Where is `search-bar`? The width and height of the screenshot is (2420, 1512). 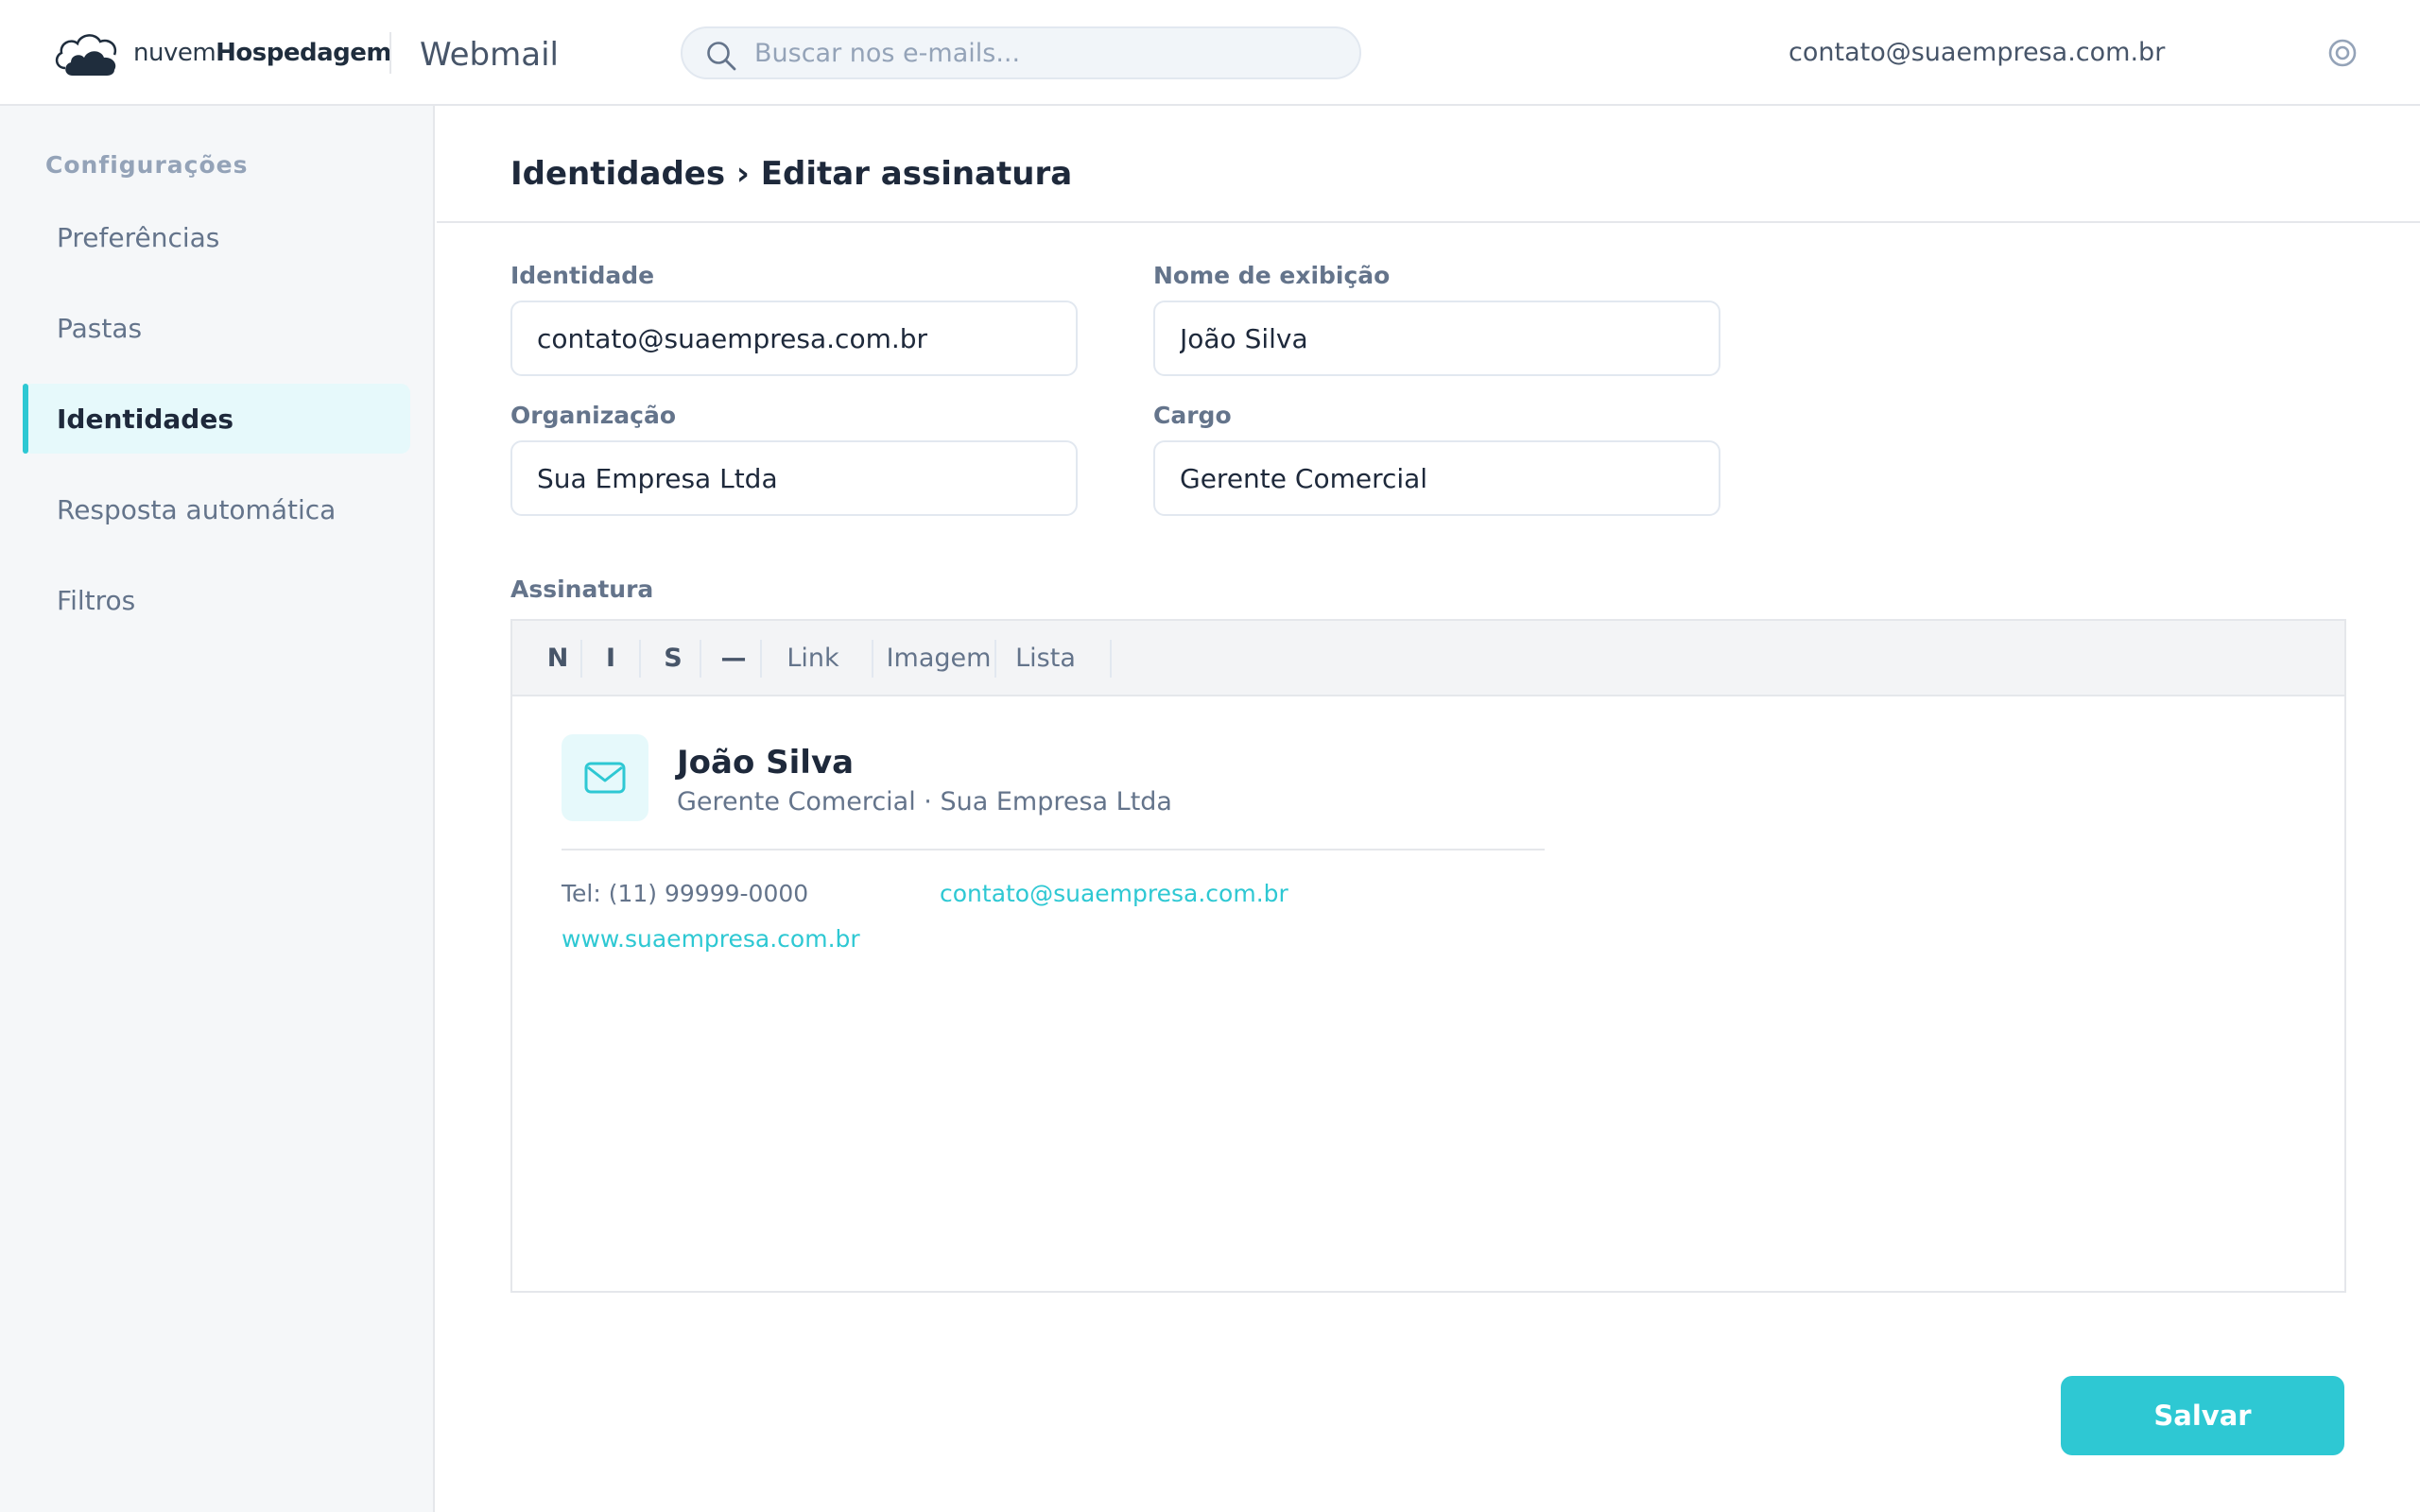
search-bar is located at coordinates (1021, 52).